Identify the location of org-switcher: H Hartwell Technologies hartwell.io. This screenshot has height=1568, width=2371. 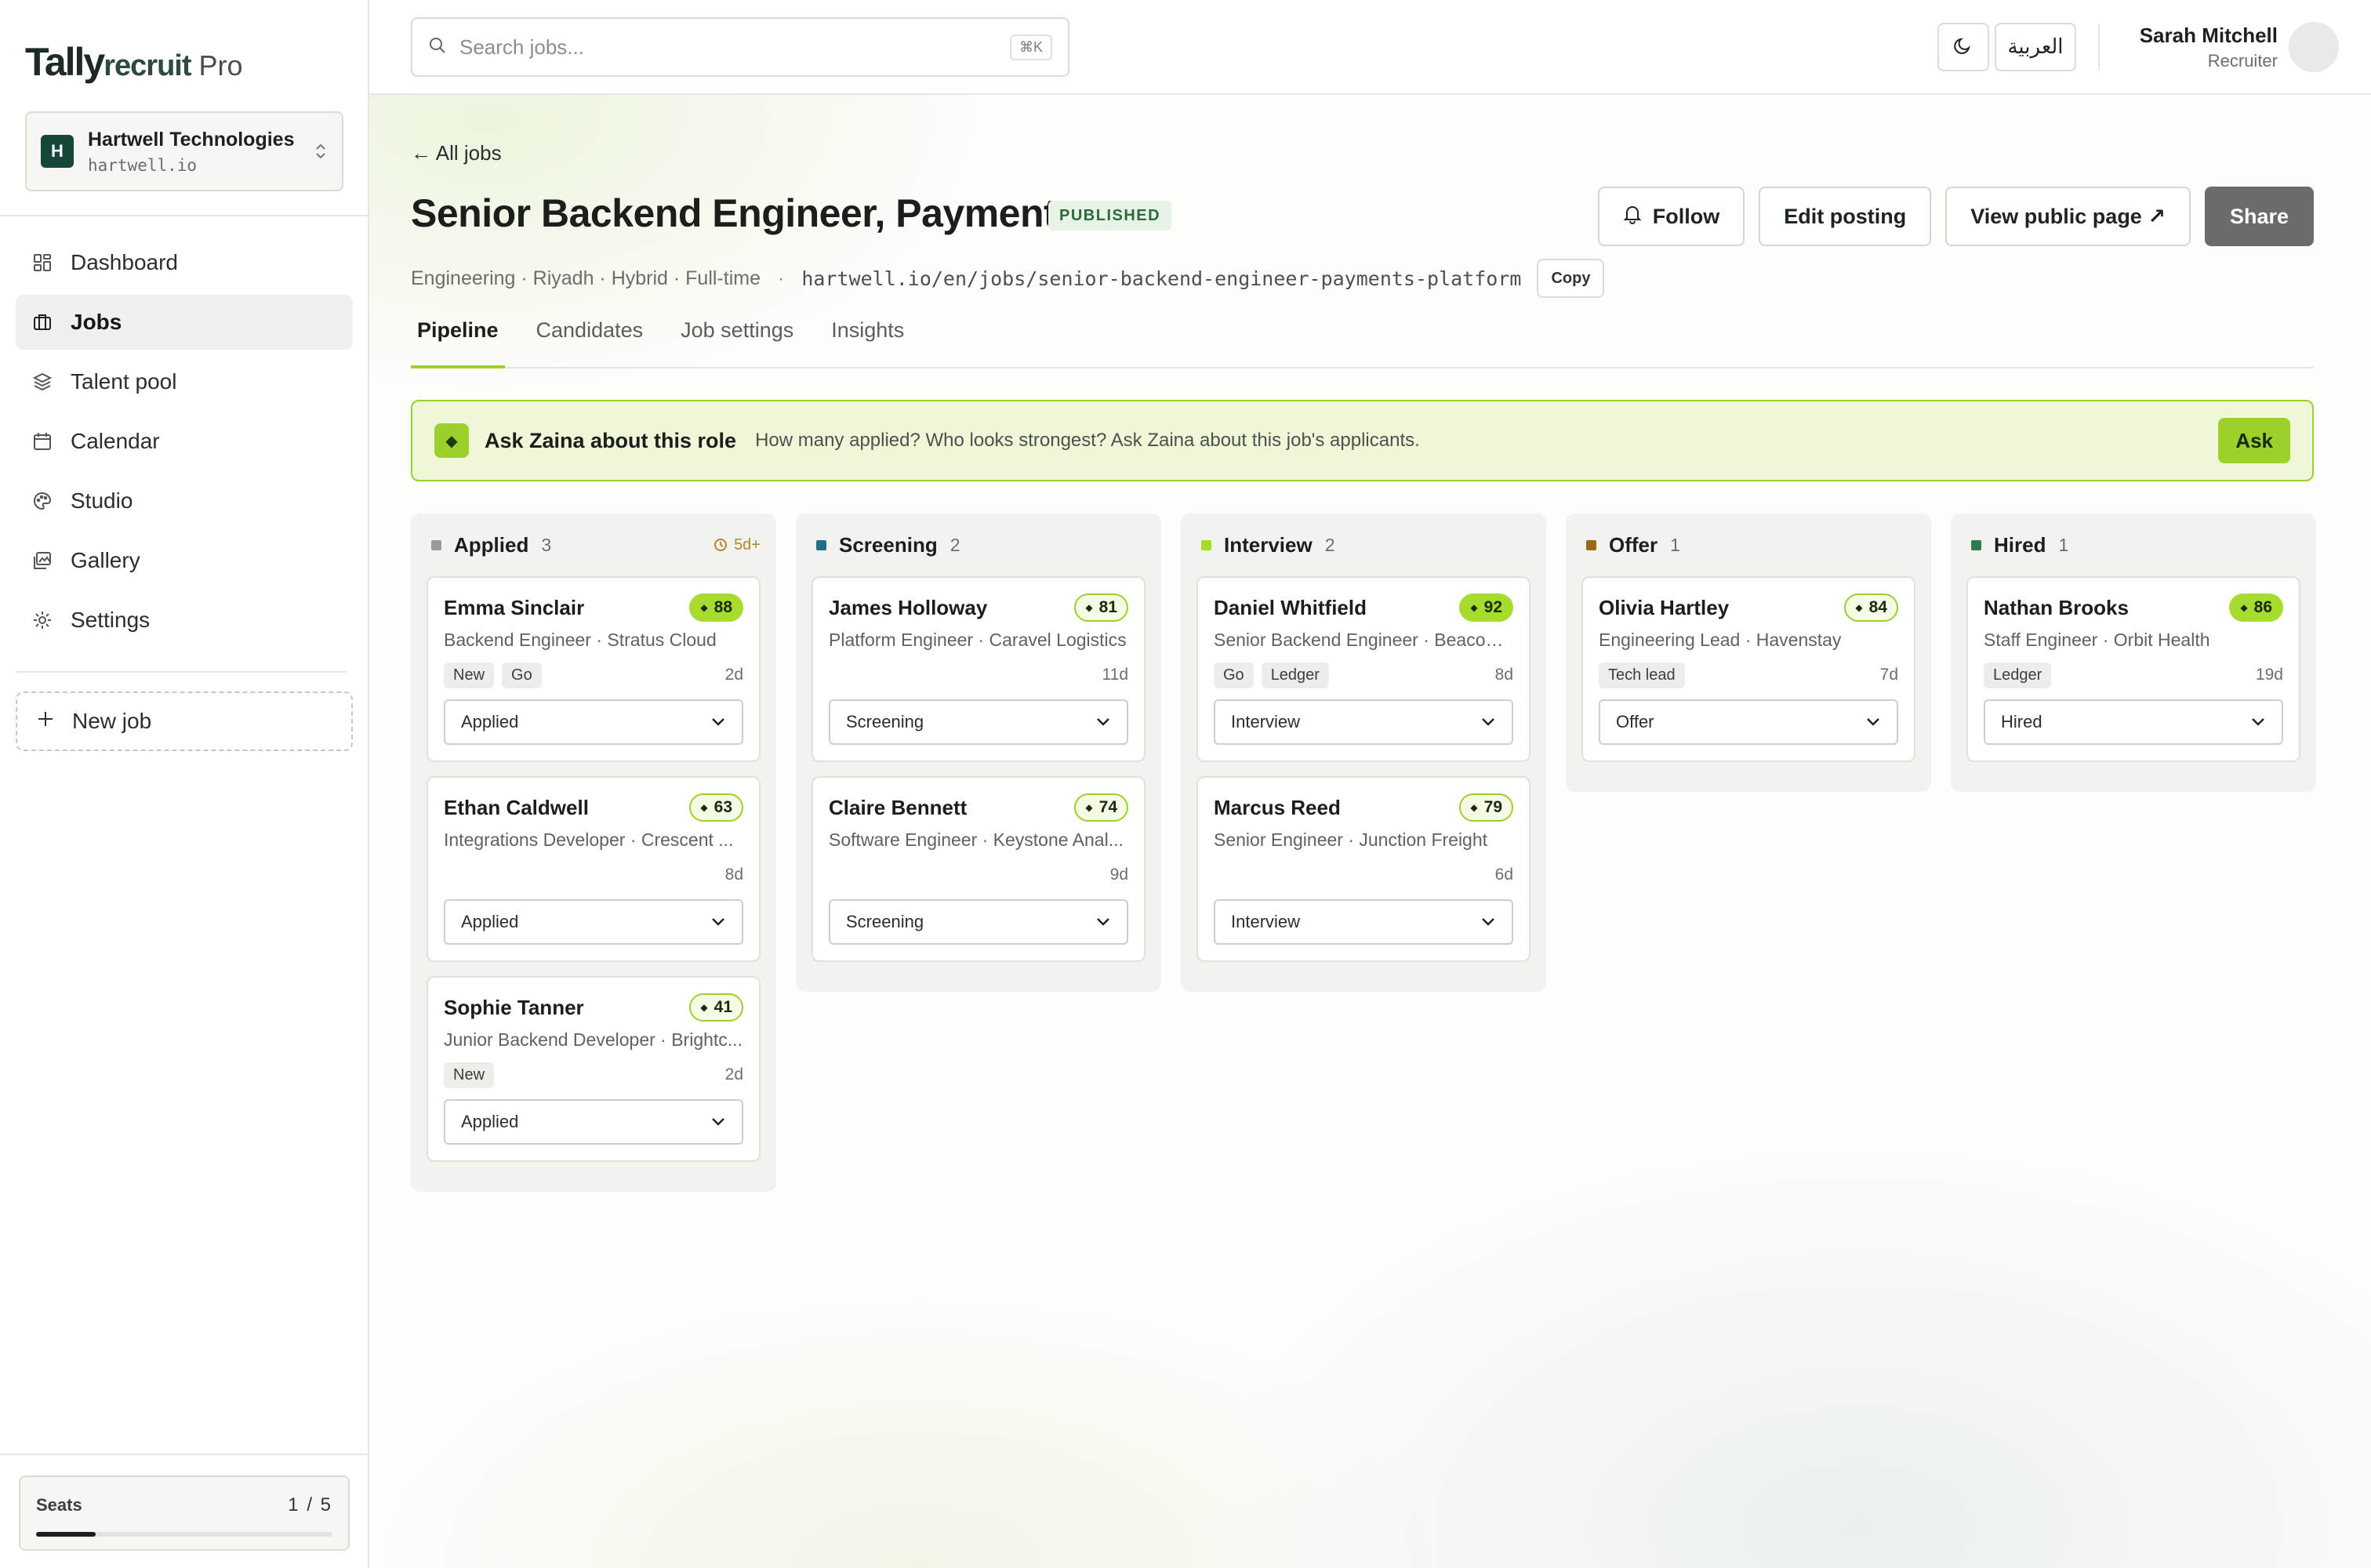
(184, 151).